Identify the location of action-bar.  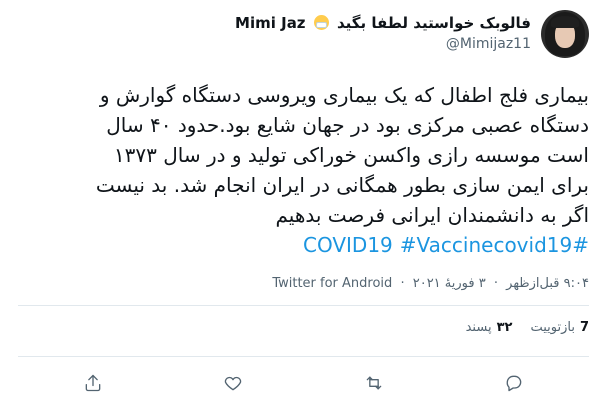
(303, 383).